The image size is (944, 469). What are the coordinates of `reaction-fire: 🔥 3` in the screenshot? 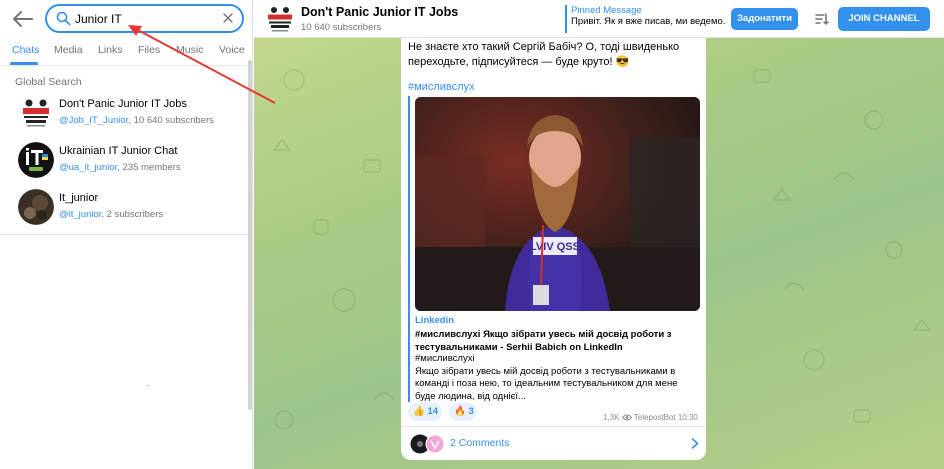 It's located at (463, 412).